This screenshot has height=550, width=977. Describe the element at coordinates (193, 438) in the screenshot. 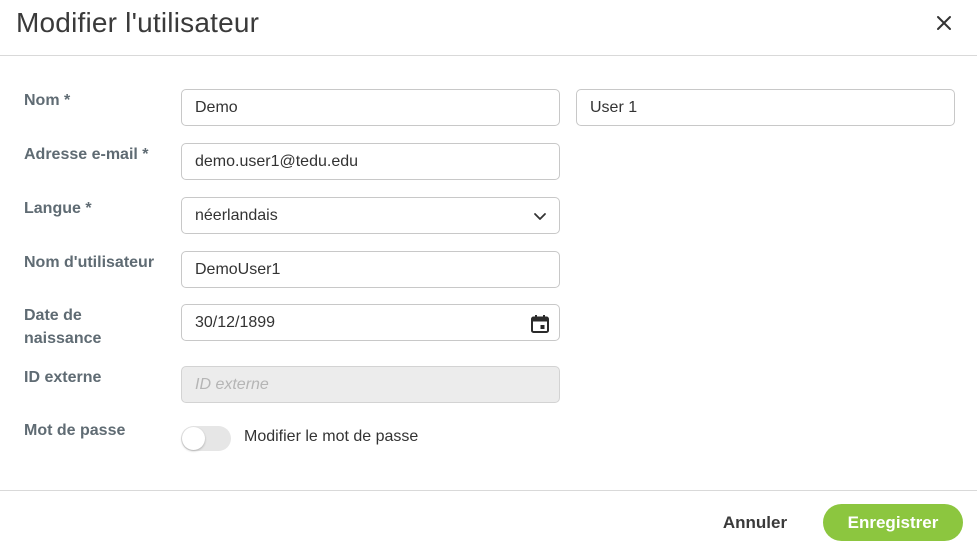

I see `toggle-knob` at that location.